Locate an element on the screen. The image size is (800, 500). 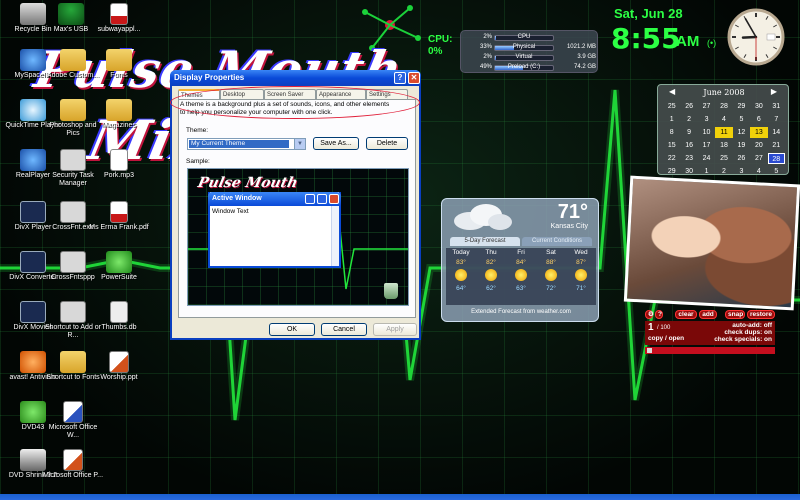
add-button: add is located at coordinates (708, 314).